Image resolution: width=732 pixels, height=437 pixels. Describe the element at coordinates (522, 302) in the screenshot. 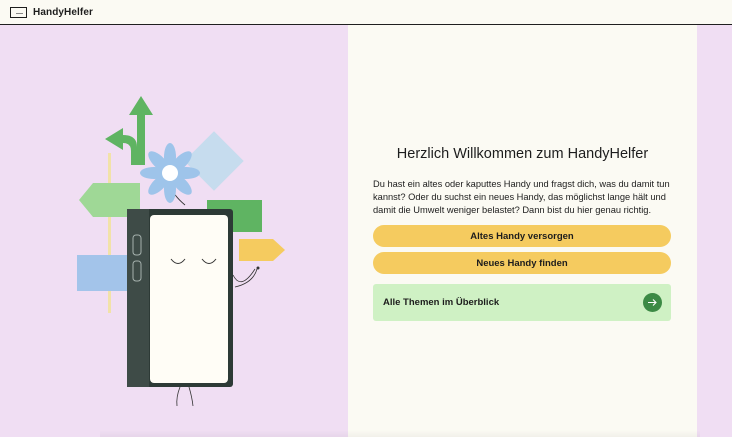

I see `all-topics-link: Alle Themen im Überblick` at that location.